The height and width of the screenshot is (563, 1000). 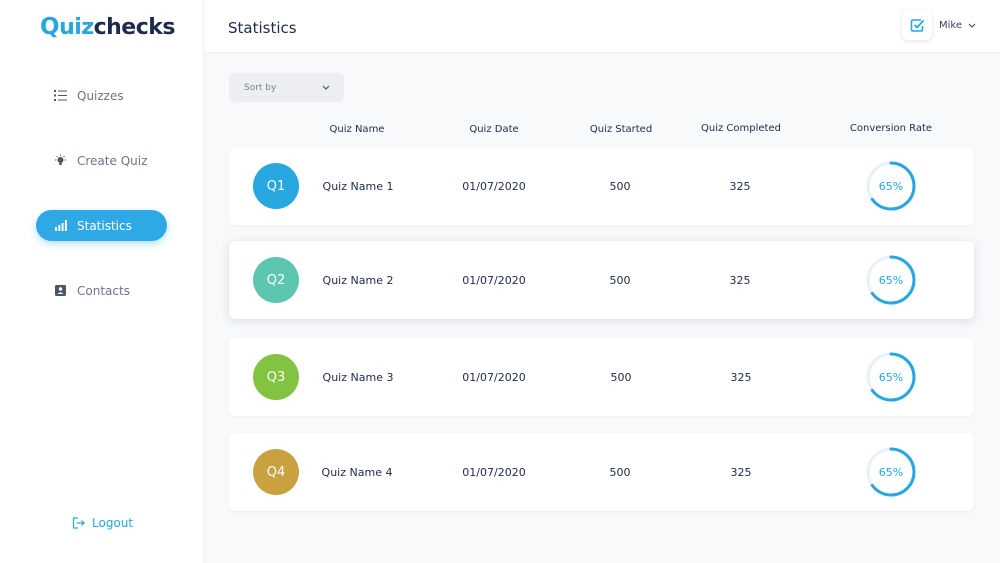 I want to click on quiz-name: Quiz Name 1, so click(x=358, y=186).